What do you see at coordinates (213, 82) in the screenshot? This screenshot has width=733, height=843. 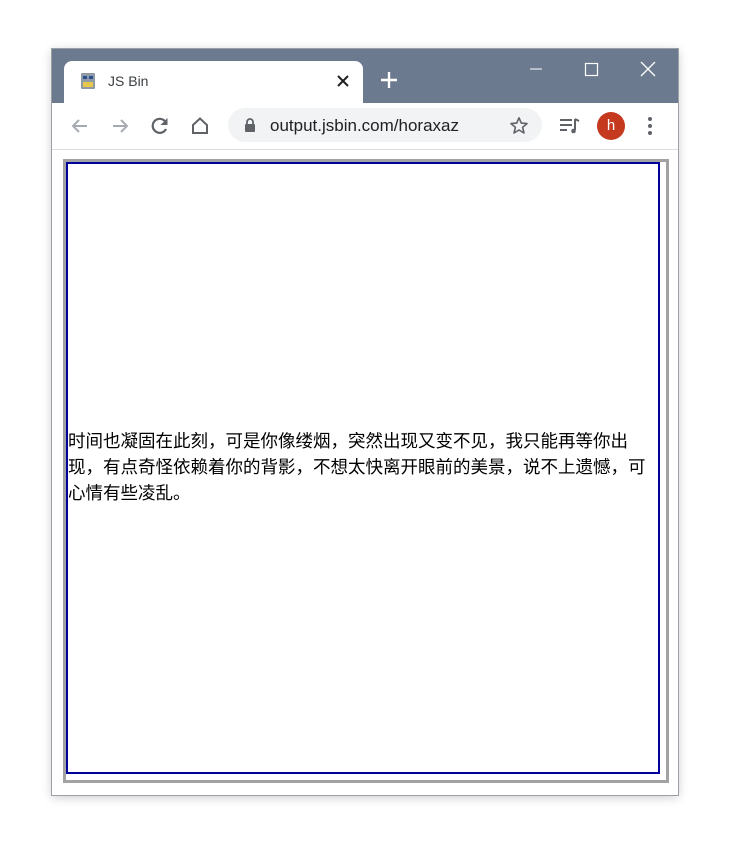 I see `tab-jsbin: JS Bin` at bounding box center [213, 82].